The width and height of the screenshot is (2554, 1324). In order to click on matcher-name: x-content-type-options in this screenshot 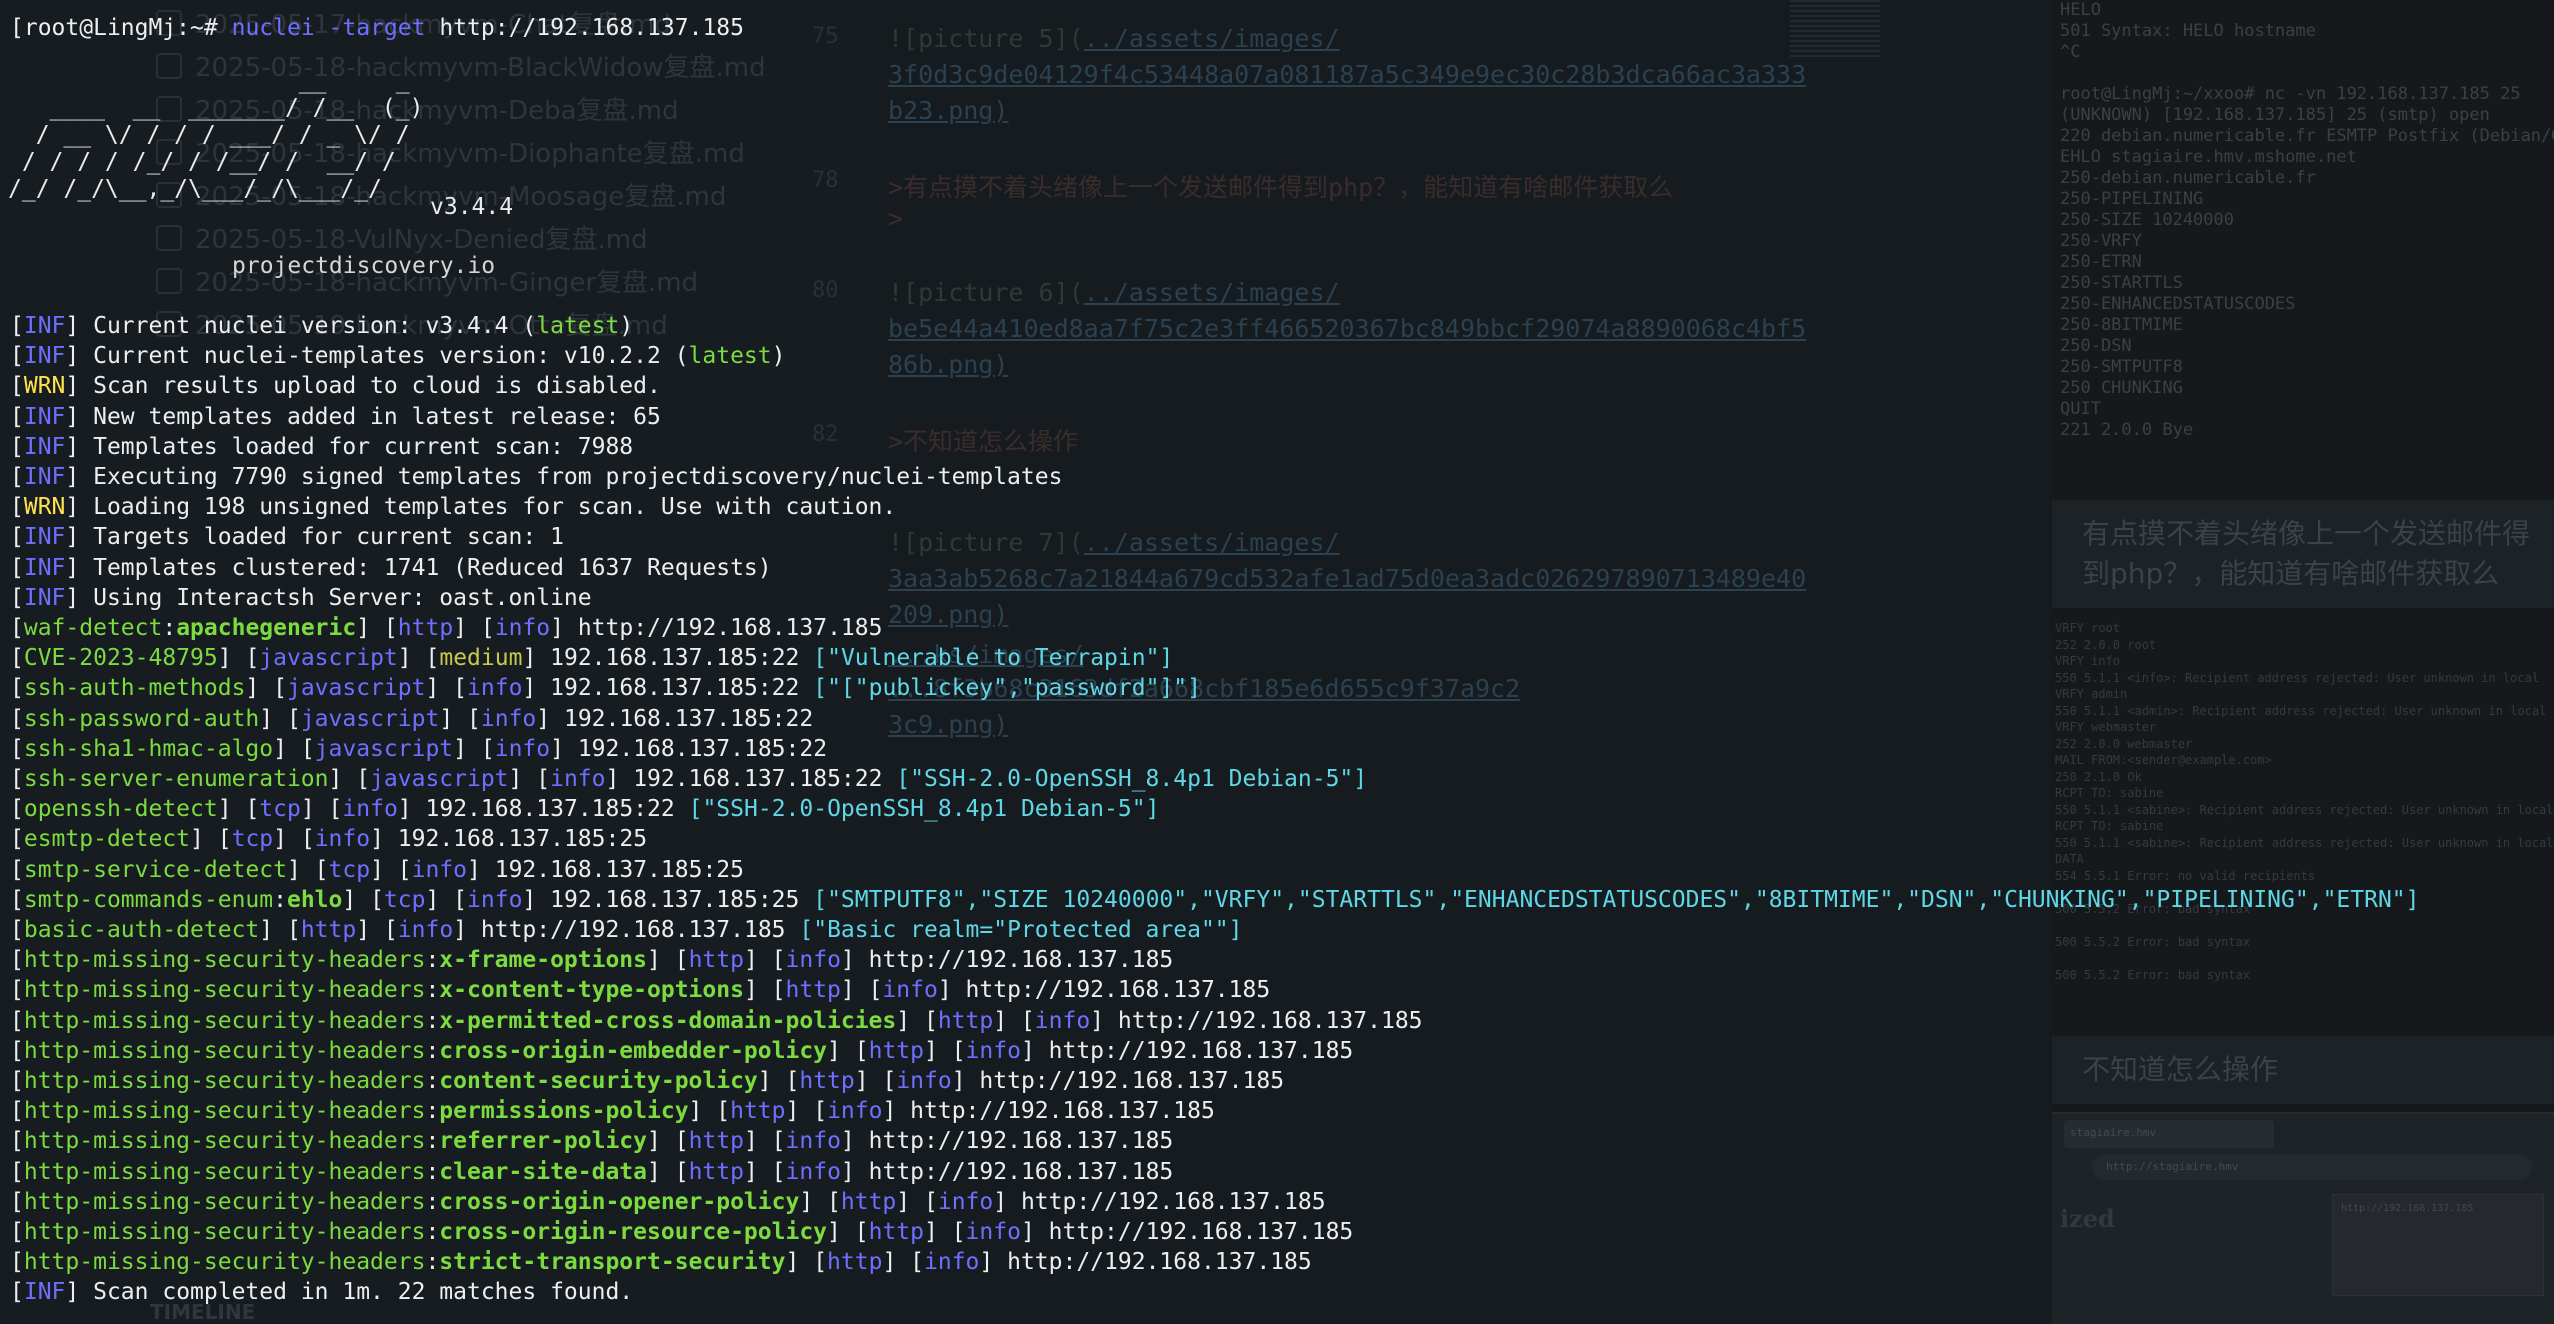, I will do `click(591, 990)`.